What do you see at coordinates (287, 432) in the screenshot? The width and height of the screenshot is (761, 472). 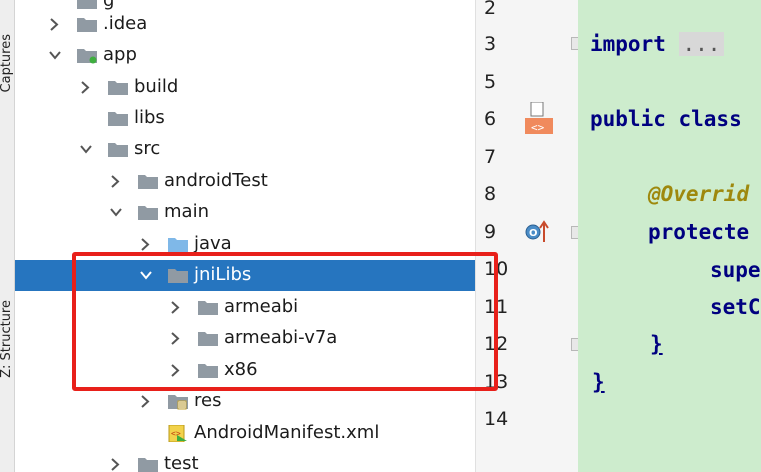 I see `tree-item-label: AndroidManifest.xml` at bounding box center [287, 432].